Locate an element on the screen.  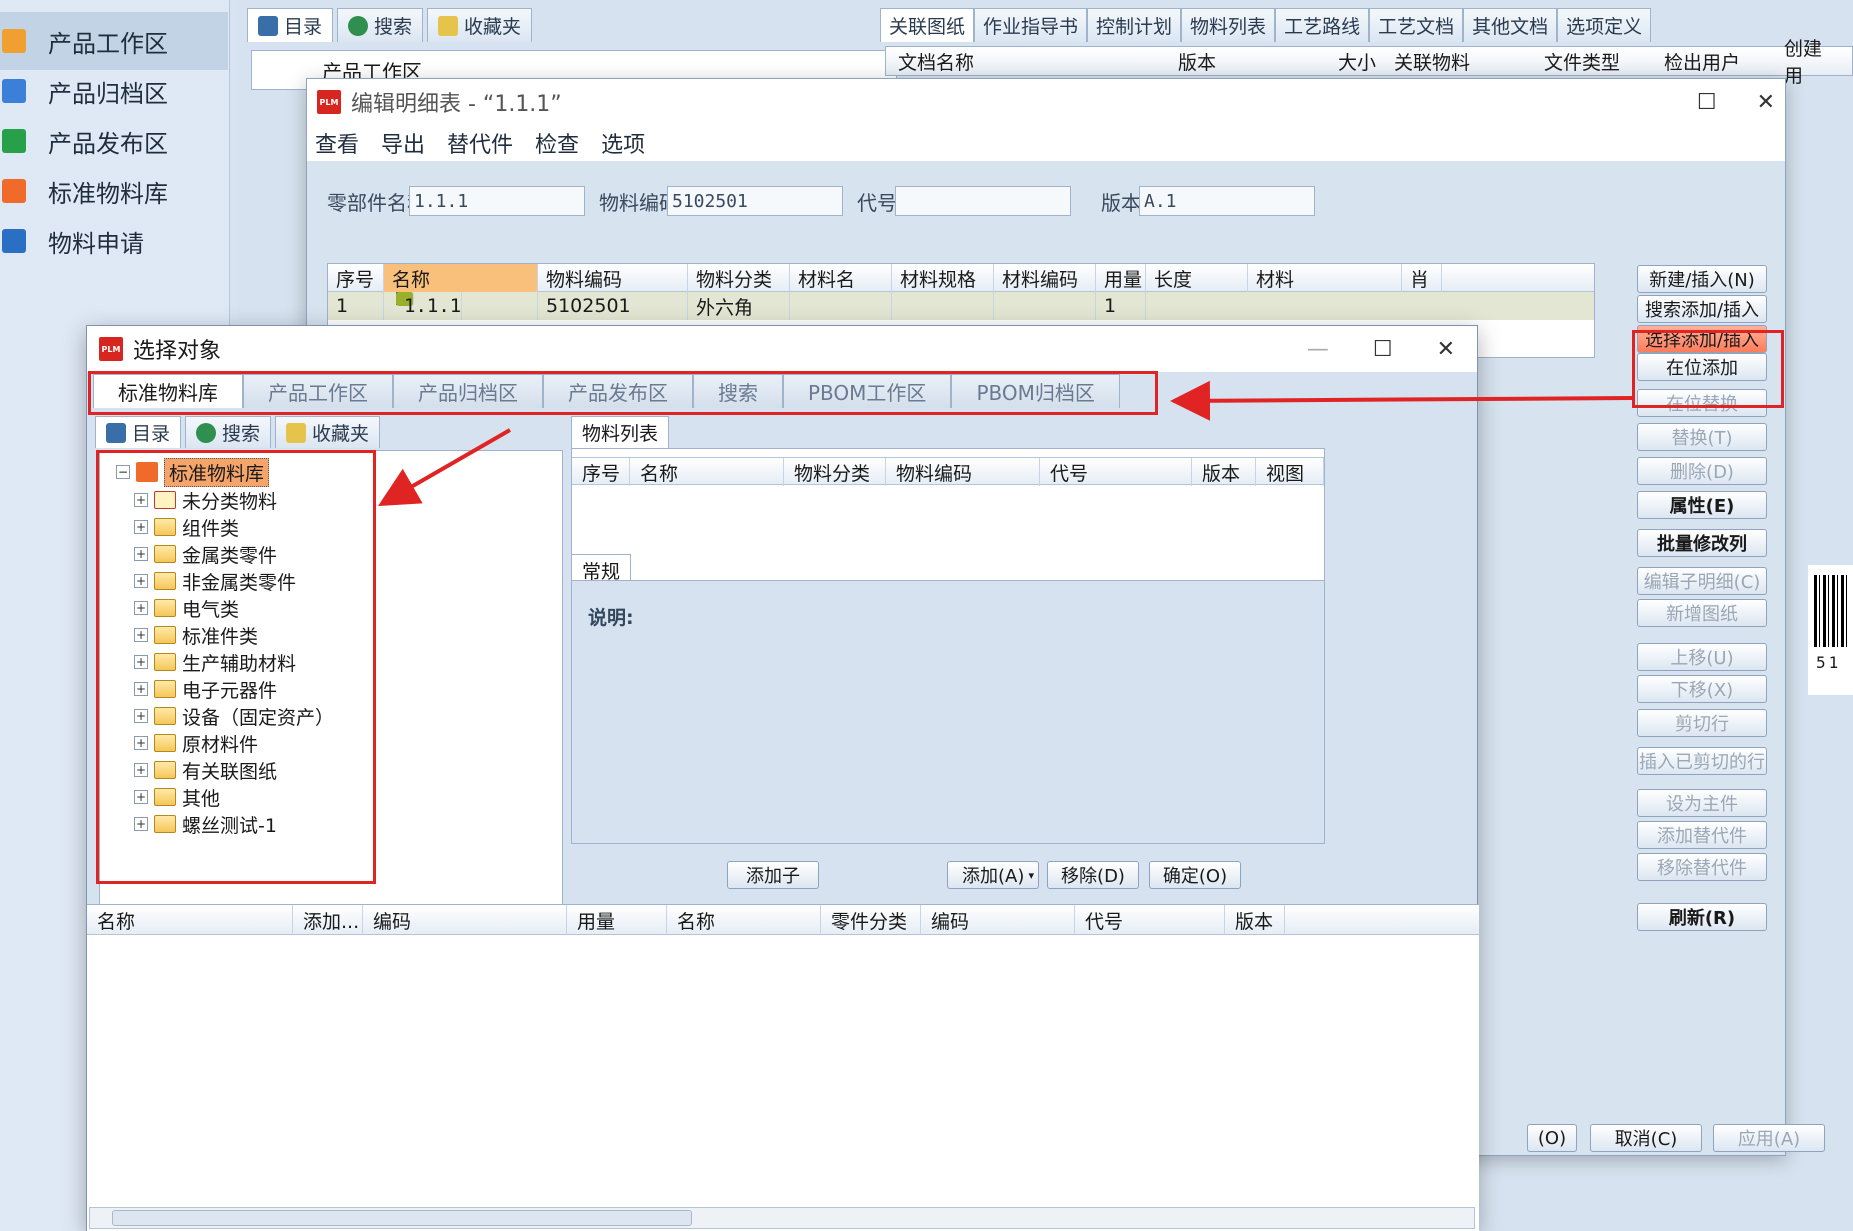
request-icon is located at coordinates (14, 241).